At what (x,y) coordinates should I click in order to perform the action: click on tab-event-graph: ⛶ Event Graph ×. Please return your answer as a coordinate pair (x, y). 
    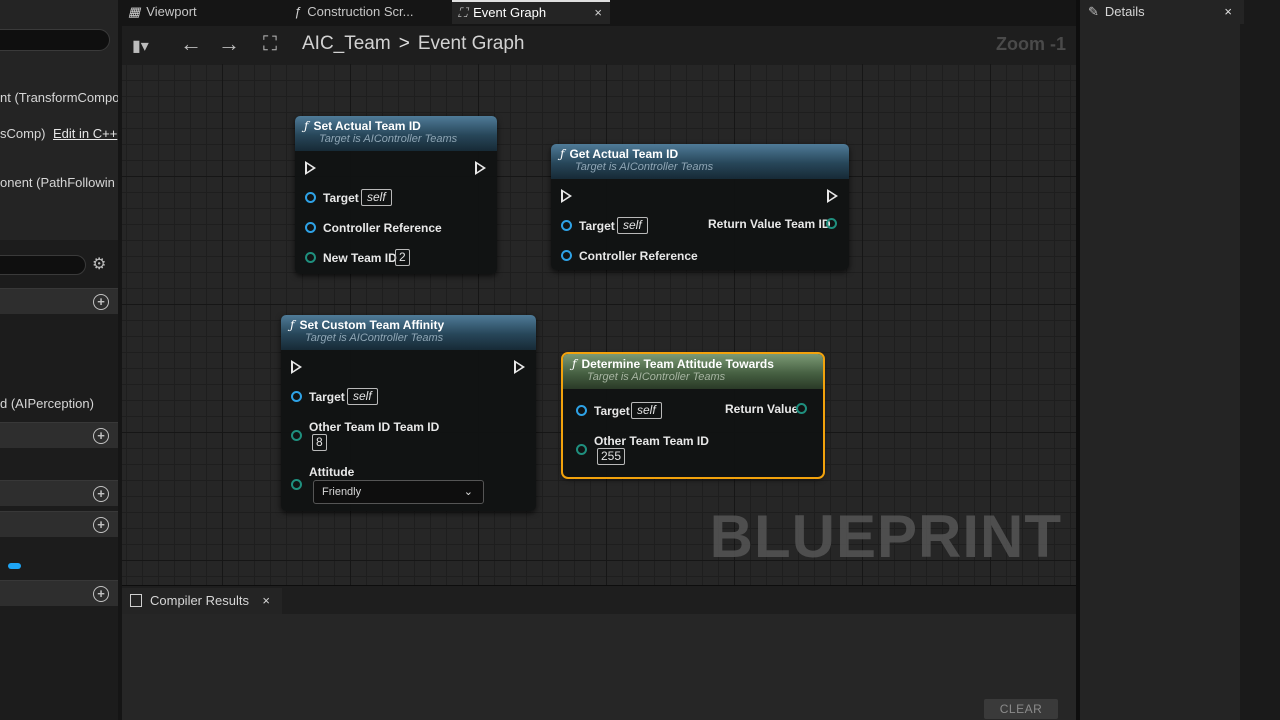
    Looking at the image, I should click on (531, 12).